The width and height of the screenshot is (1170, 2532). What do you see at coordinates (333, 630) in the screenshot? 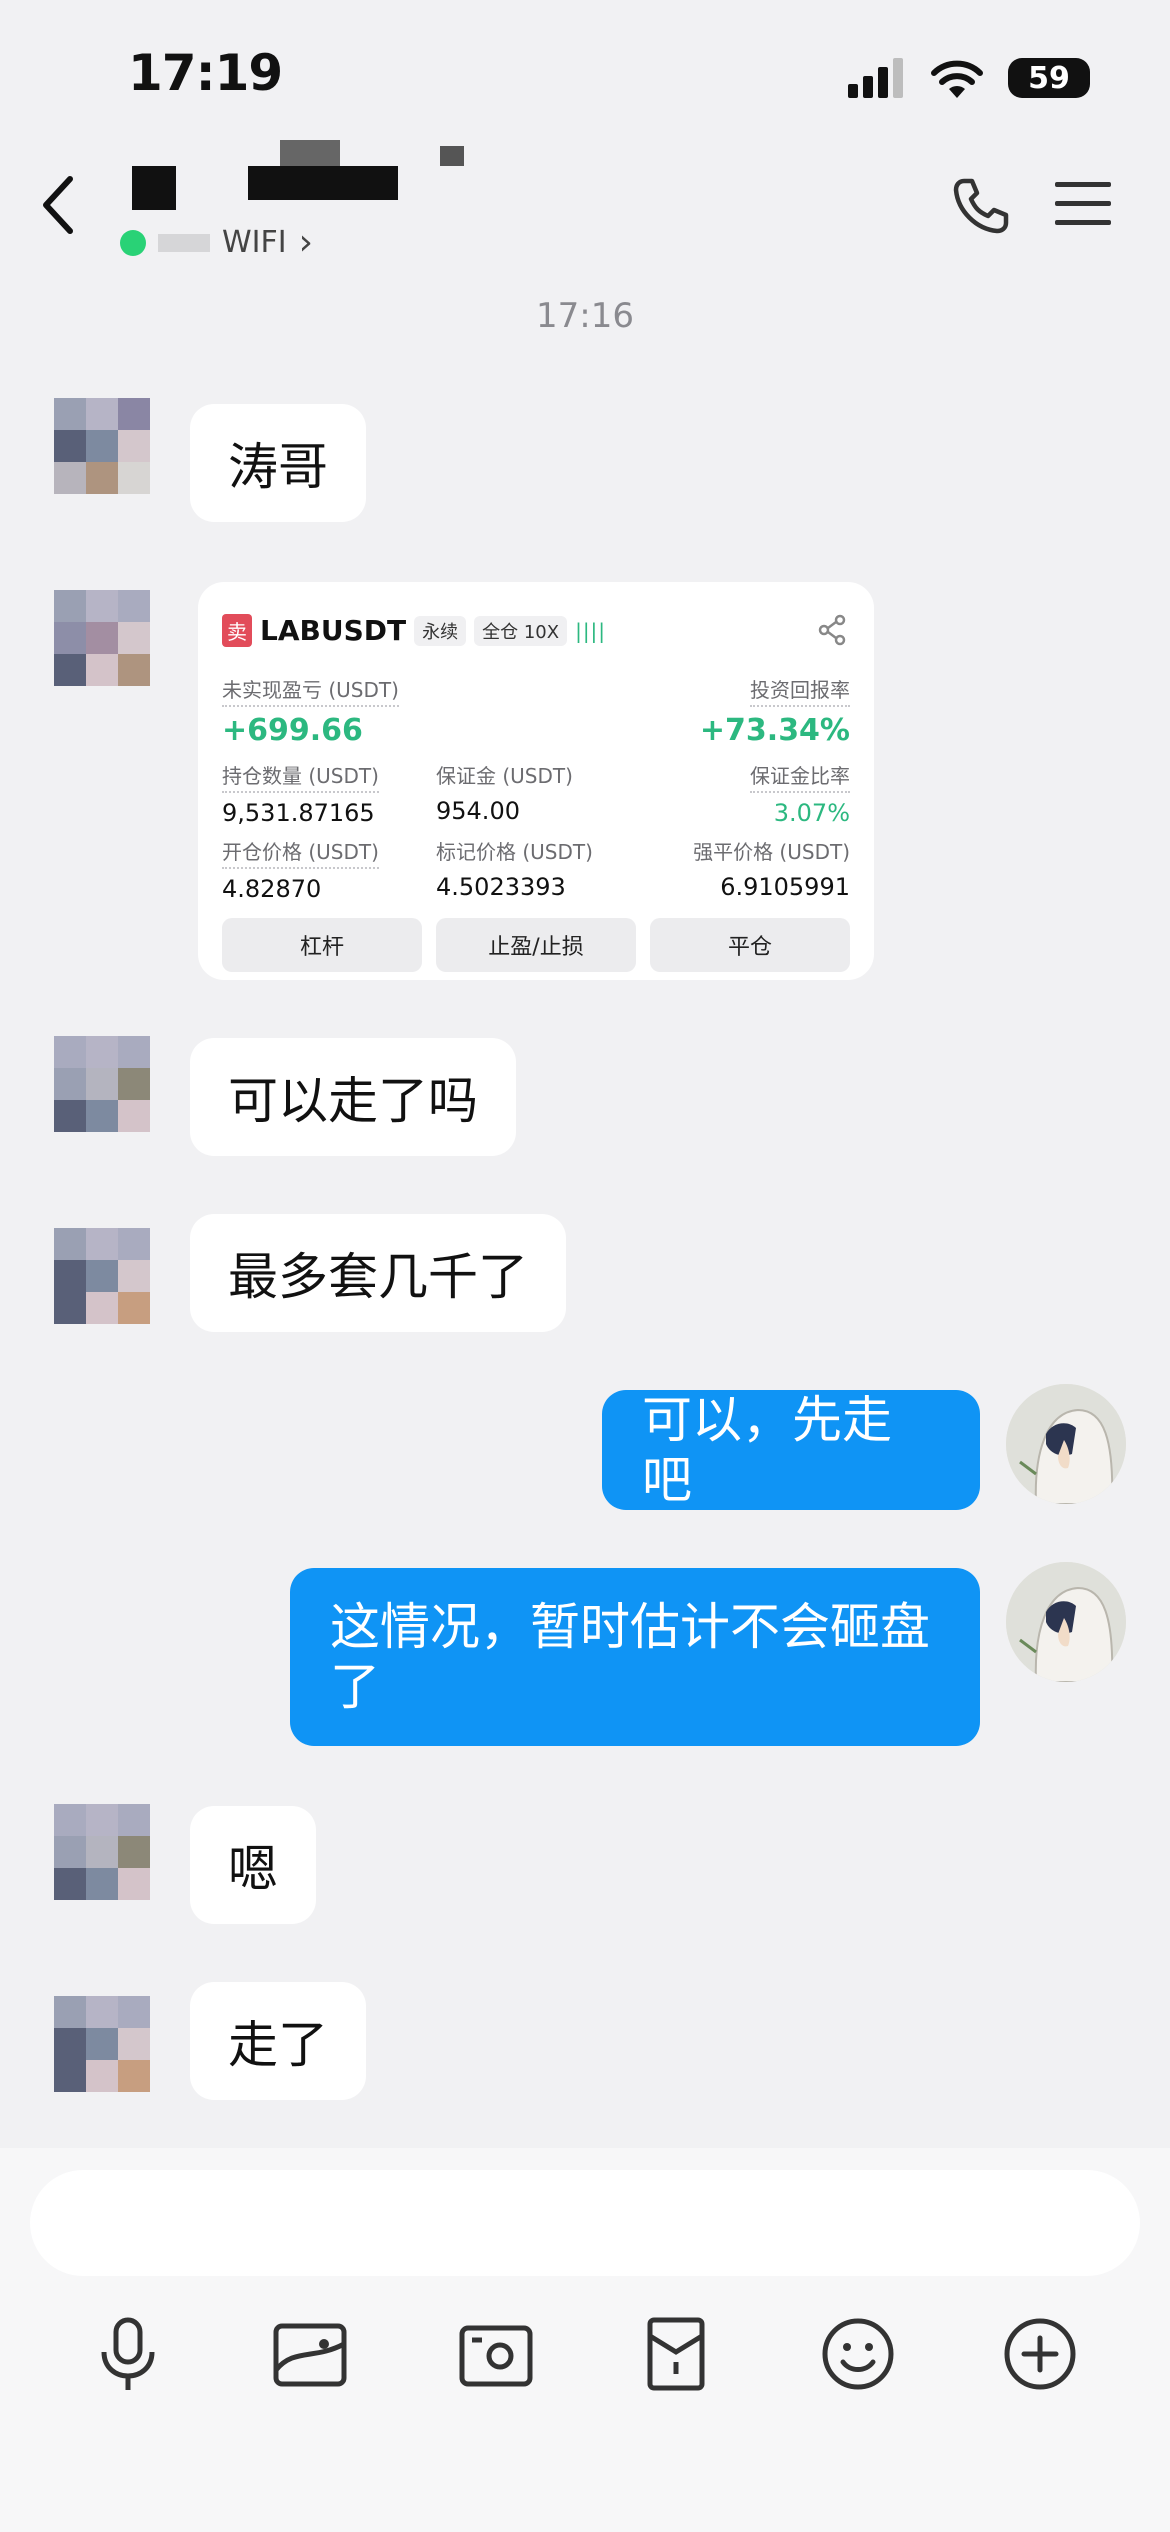
I see `trade-symbol: LABUSDT` at bounding box center [333, 630].